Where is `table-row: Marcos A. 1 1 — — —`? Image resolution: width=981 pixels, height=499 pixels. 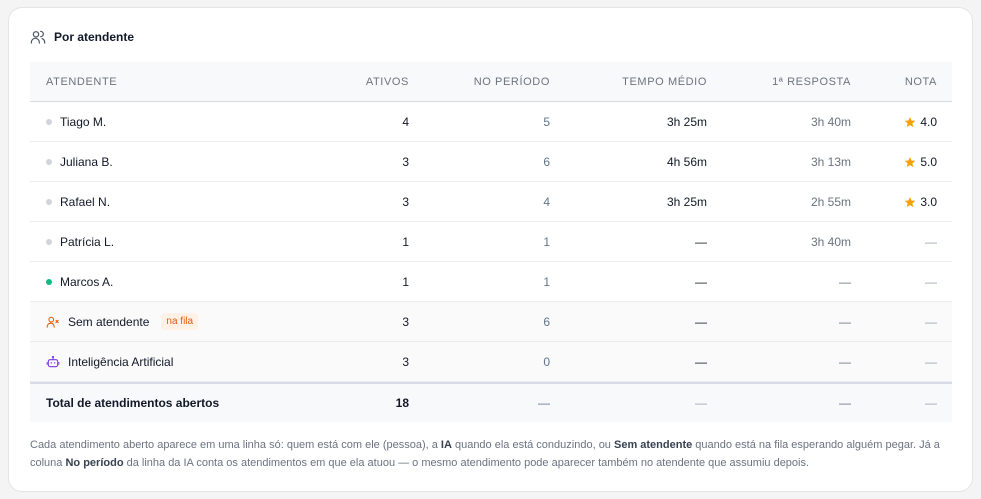 table-row: Marcos A. 1 1 — — — is located at coordinates (491, 282).